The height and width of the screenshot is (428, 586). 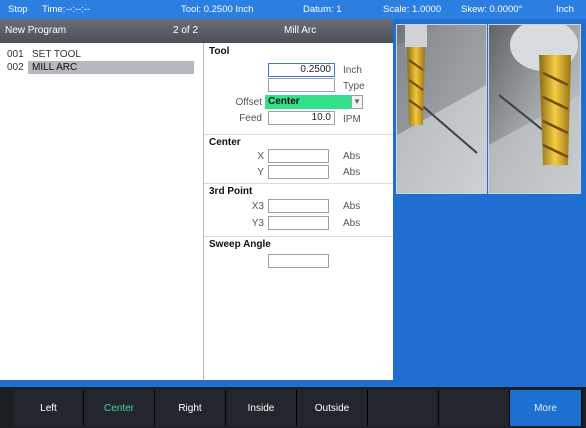 I want to click on softkey-outside: Outside, so click(x=332, y=408).